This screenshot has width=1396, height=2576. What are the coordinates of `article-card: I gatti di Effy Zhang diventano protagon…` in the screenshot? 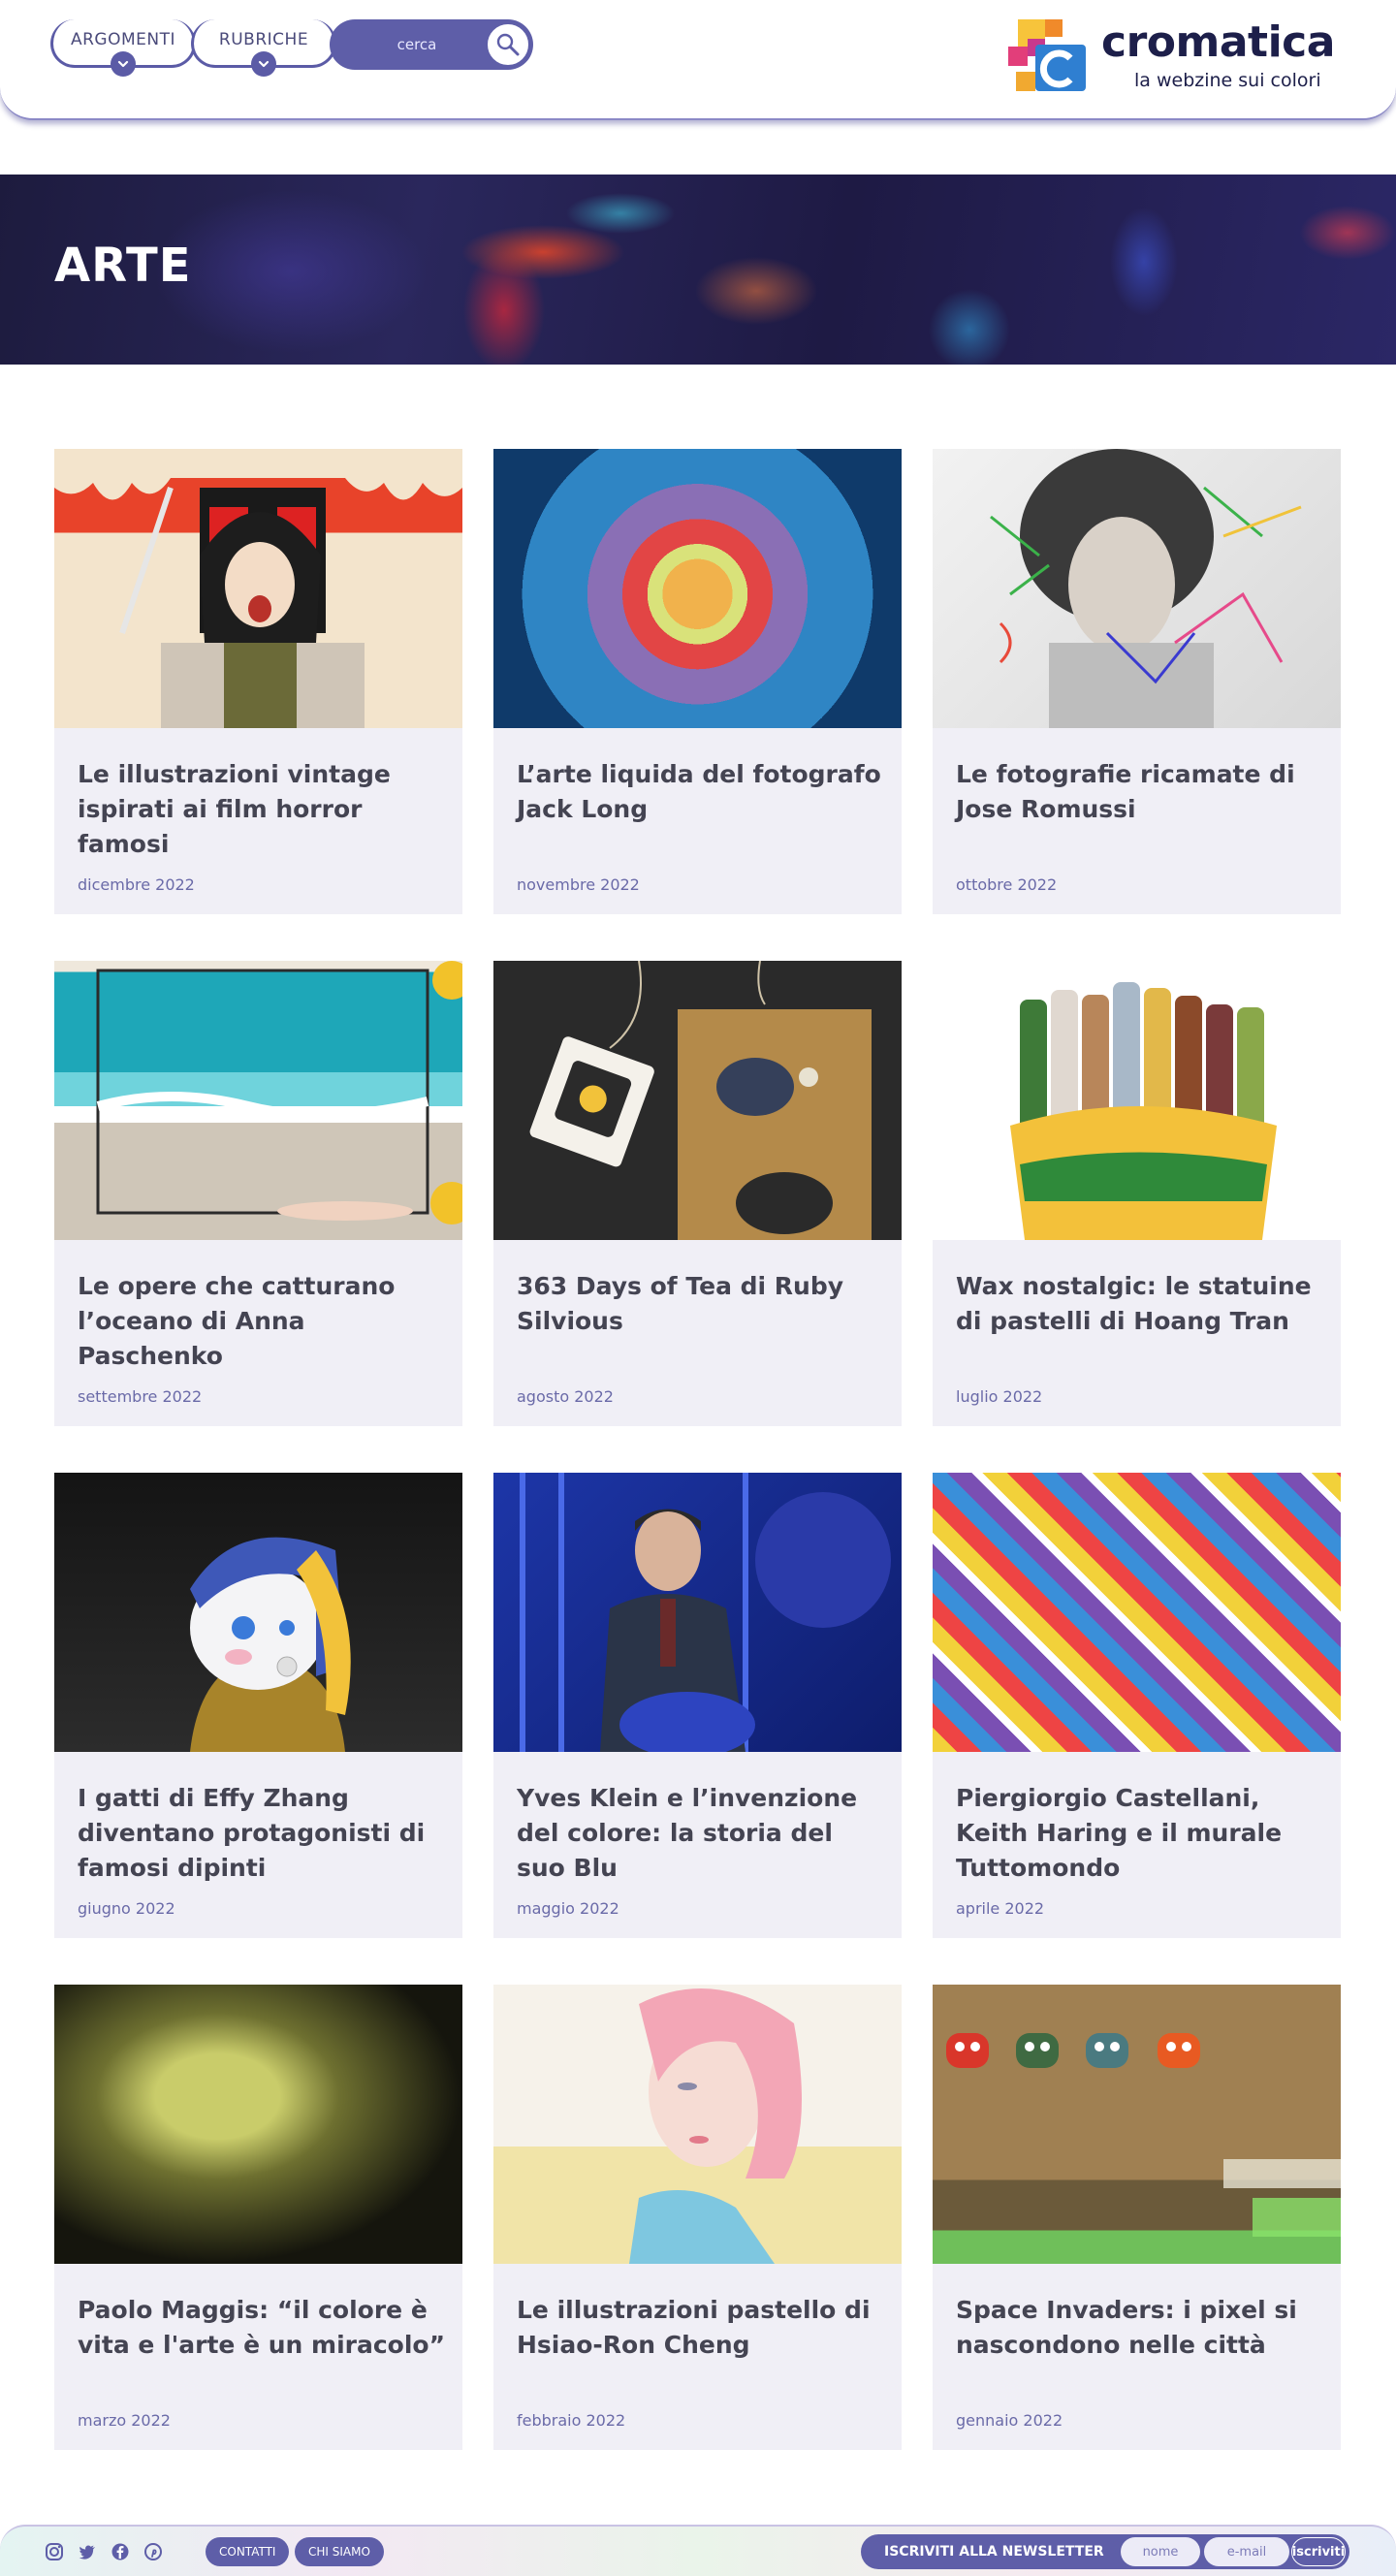 It's located at (258, 1705).